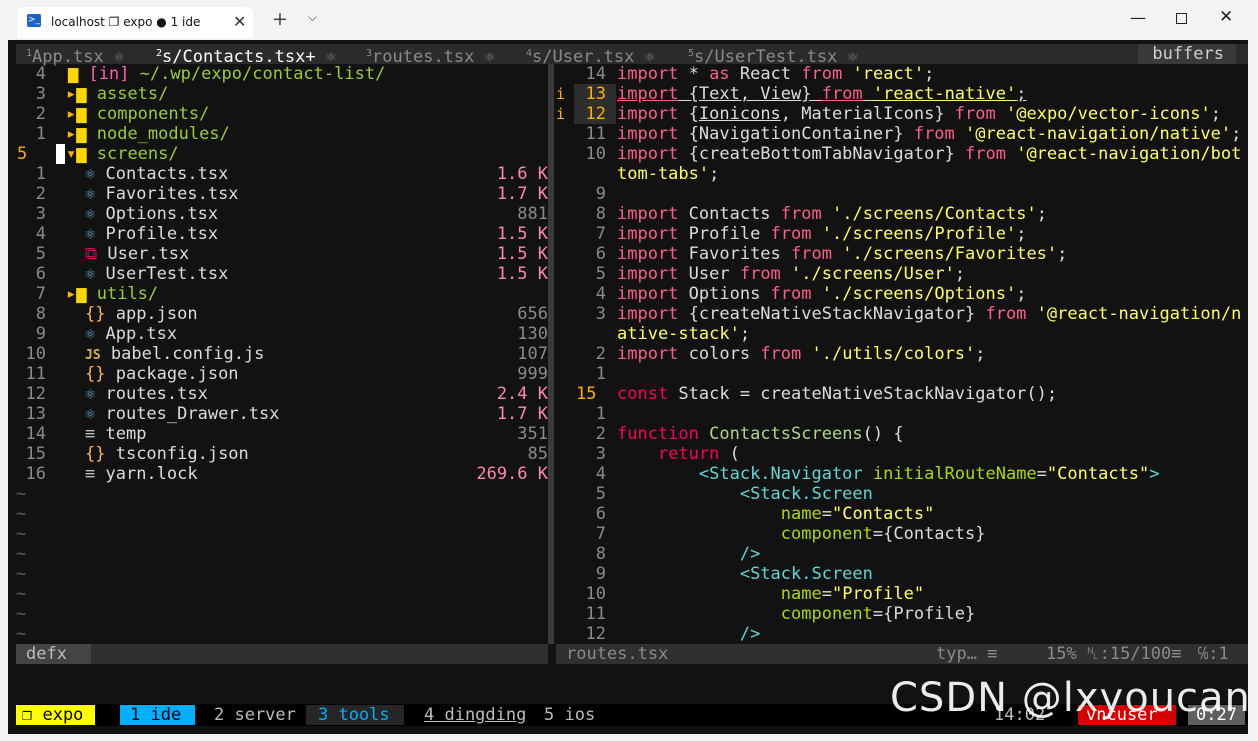 The image size is (1258, 741). Describe the element at coordinates (135, 22) in the screenshot. I see `terminal-tab: >_ localhost ❐ expo ● 1 ide ✕` at that location.